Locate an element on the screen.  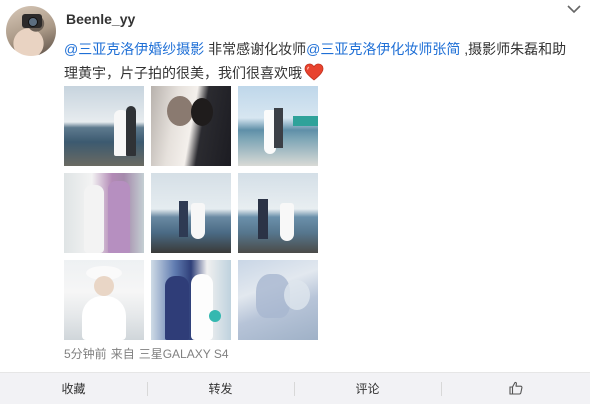
repost-button: 转发 is located at coordinates (220, 388).